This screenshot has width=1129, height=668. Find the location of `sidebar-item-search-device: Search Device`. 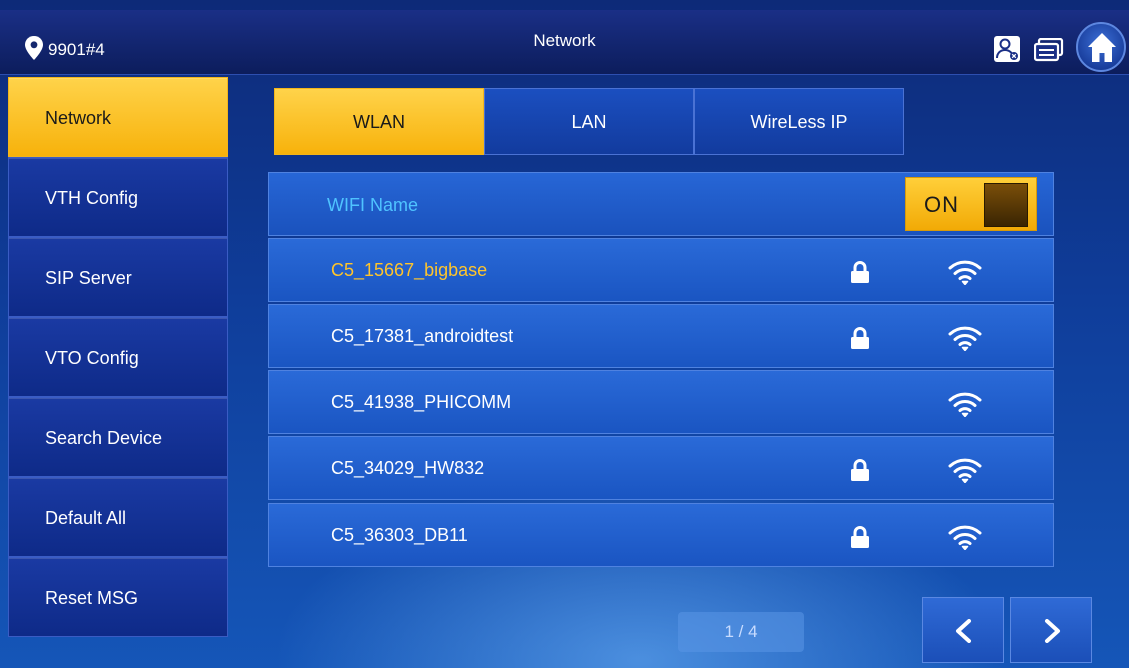

sidebar-item-search-device: Search Device is located at coordinates (118, 437).